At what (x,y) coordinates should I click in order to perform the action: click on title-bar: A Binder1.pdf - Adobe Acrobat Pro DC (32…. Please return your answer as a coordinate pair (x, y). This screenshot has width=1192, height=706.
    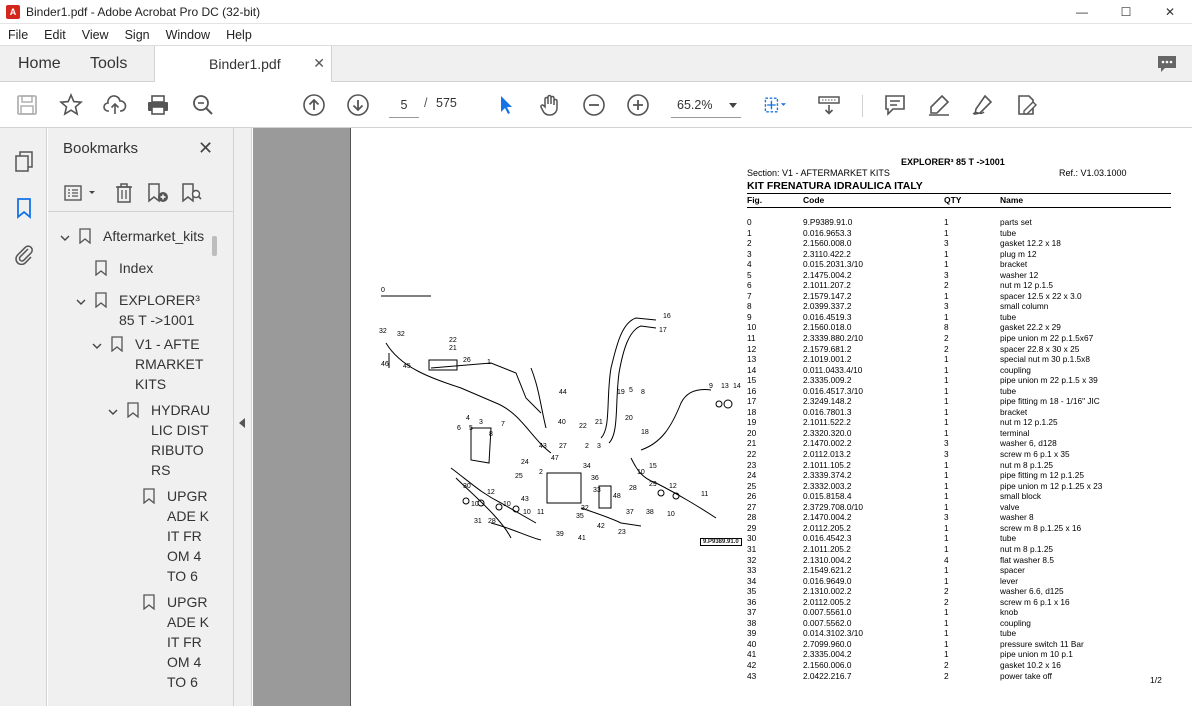
    Looking at the image, I should click on (596, 12).